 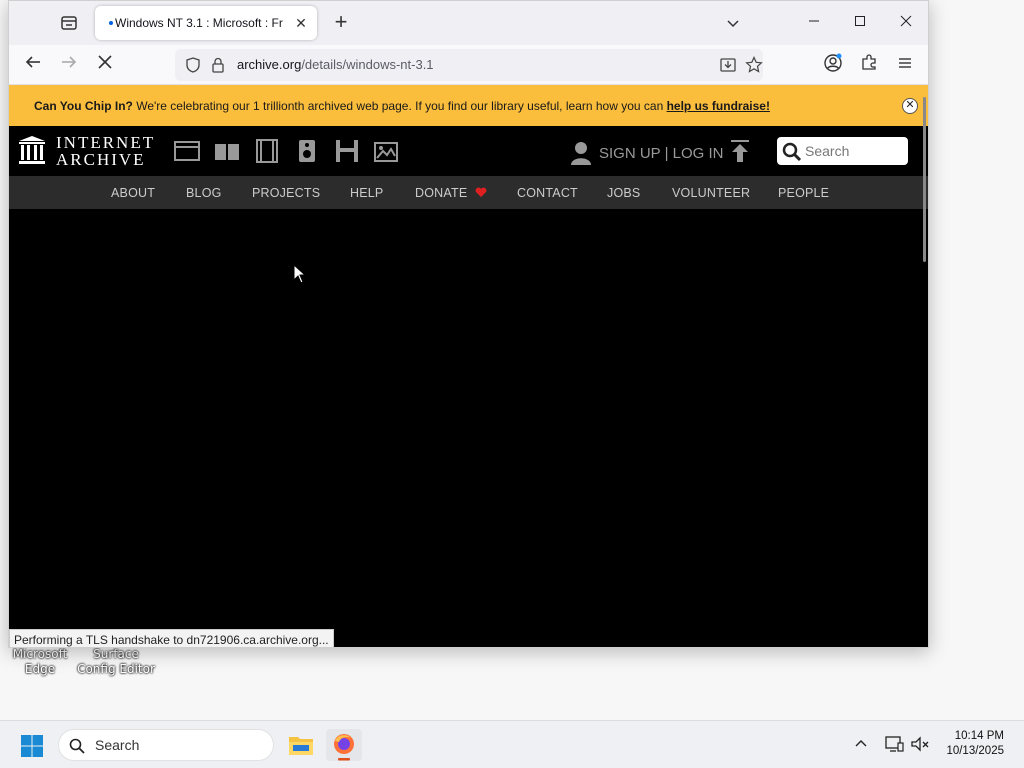 What do you see at coordinates (267, 151) in the screenshot?
I see `video-icon` at bounding box center [267, 151].